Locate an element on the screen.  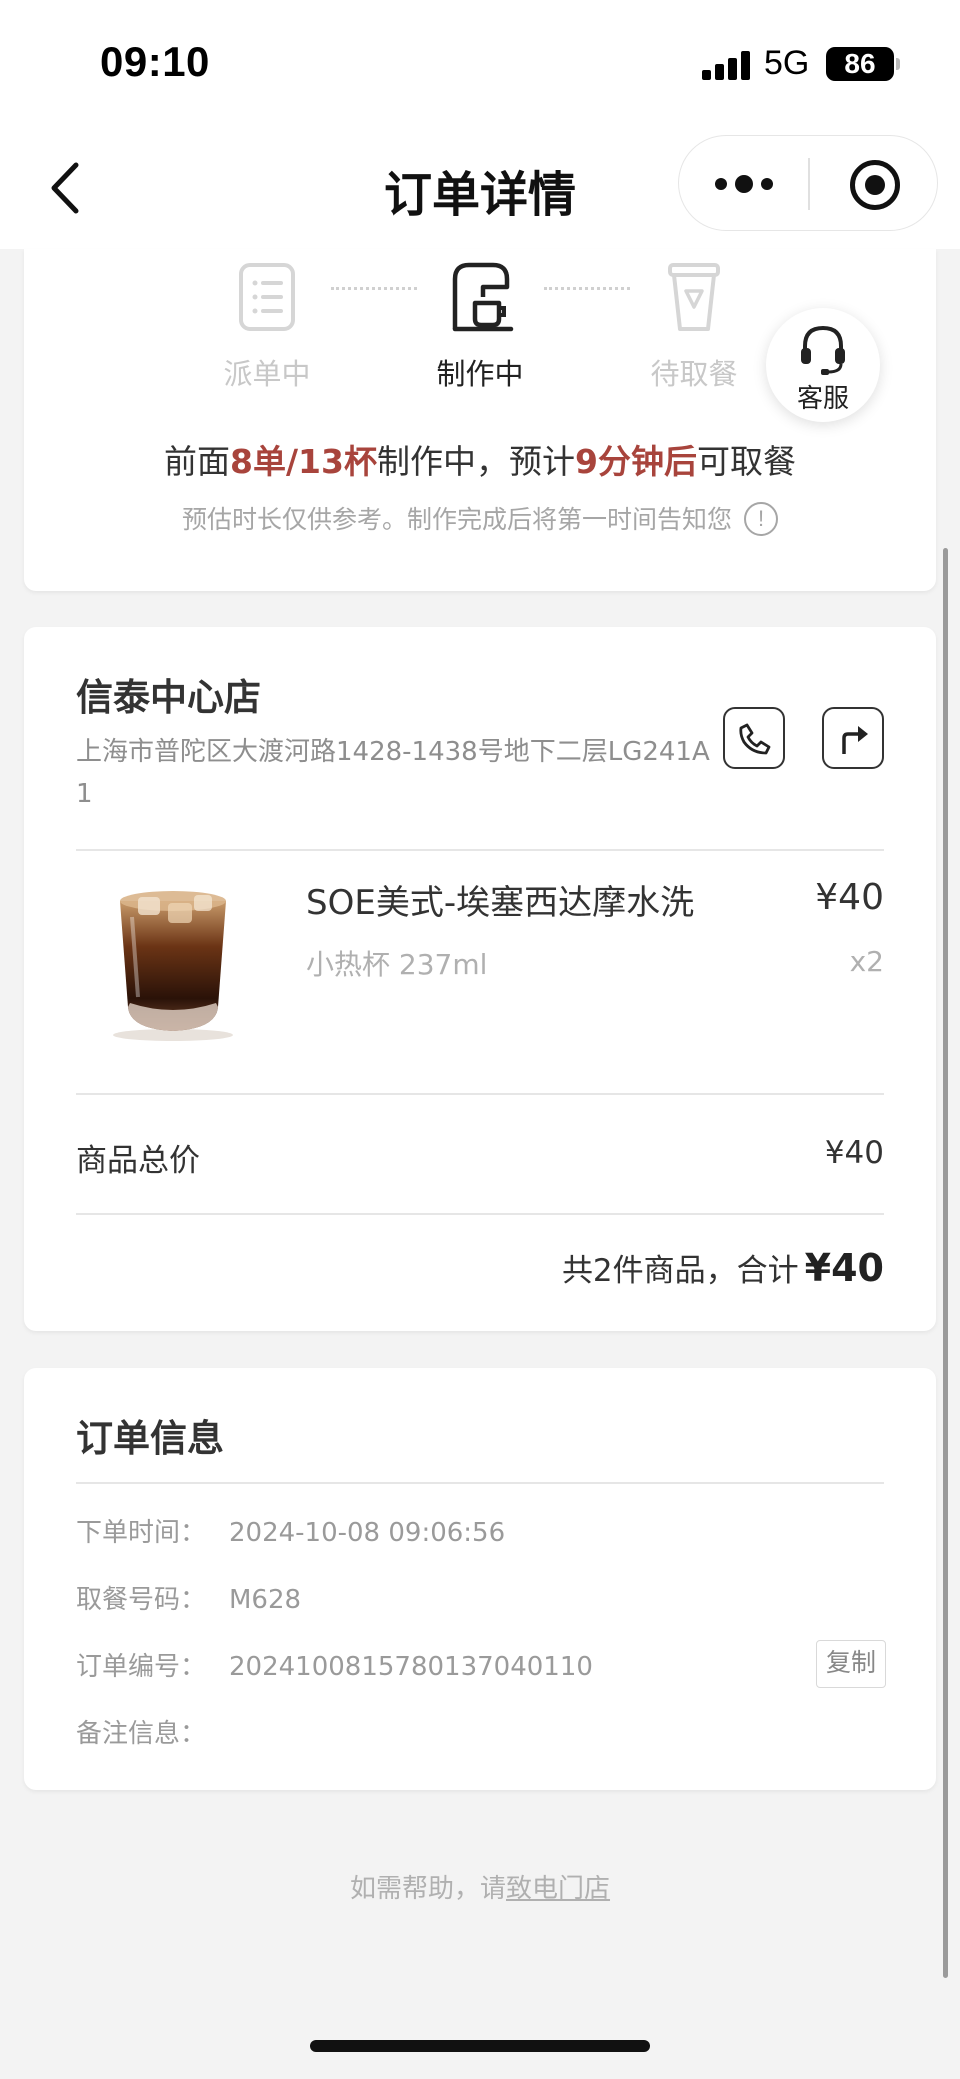
info-value: M628 is located at coordinates (265, 1600).